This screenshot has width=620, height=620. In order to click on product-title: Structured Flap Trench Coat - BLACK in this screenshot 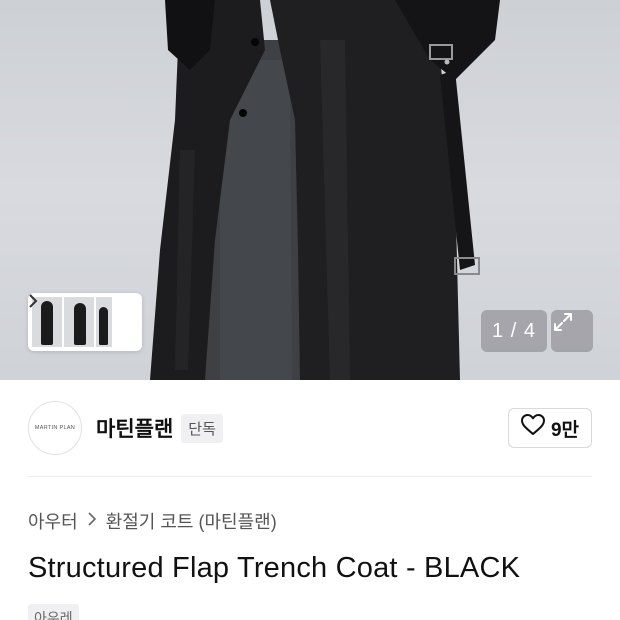, I will do `click(274, 568)`.